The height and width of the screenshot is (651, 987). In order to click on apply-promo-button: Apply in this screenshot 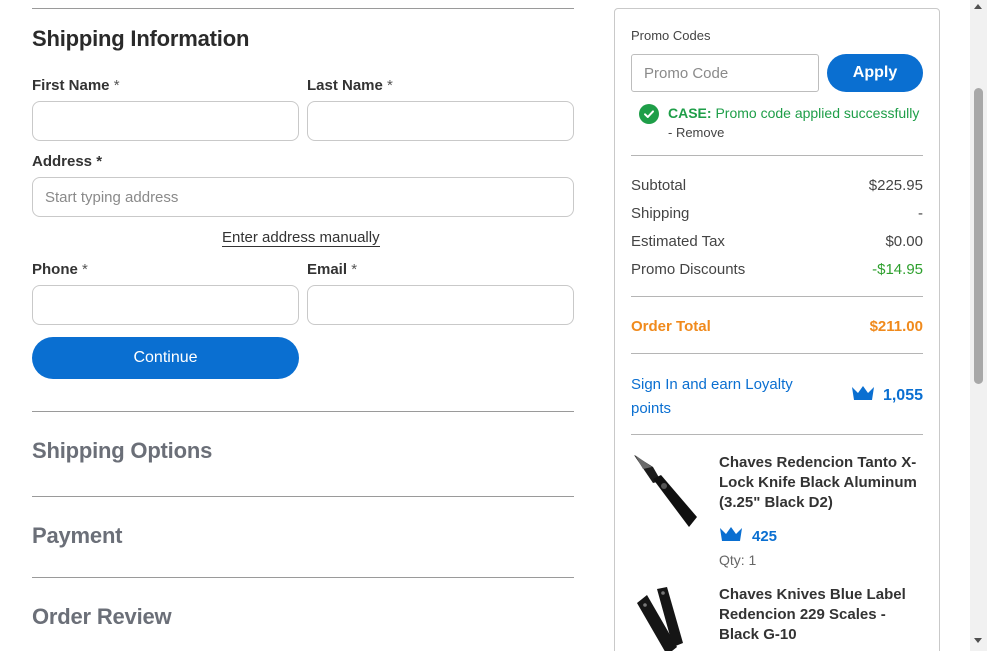, I will do `click(875, 73)`.